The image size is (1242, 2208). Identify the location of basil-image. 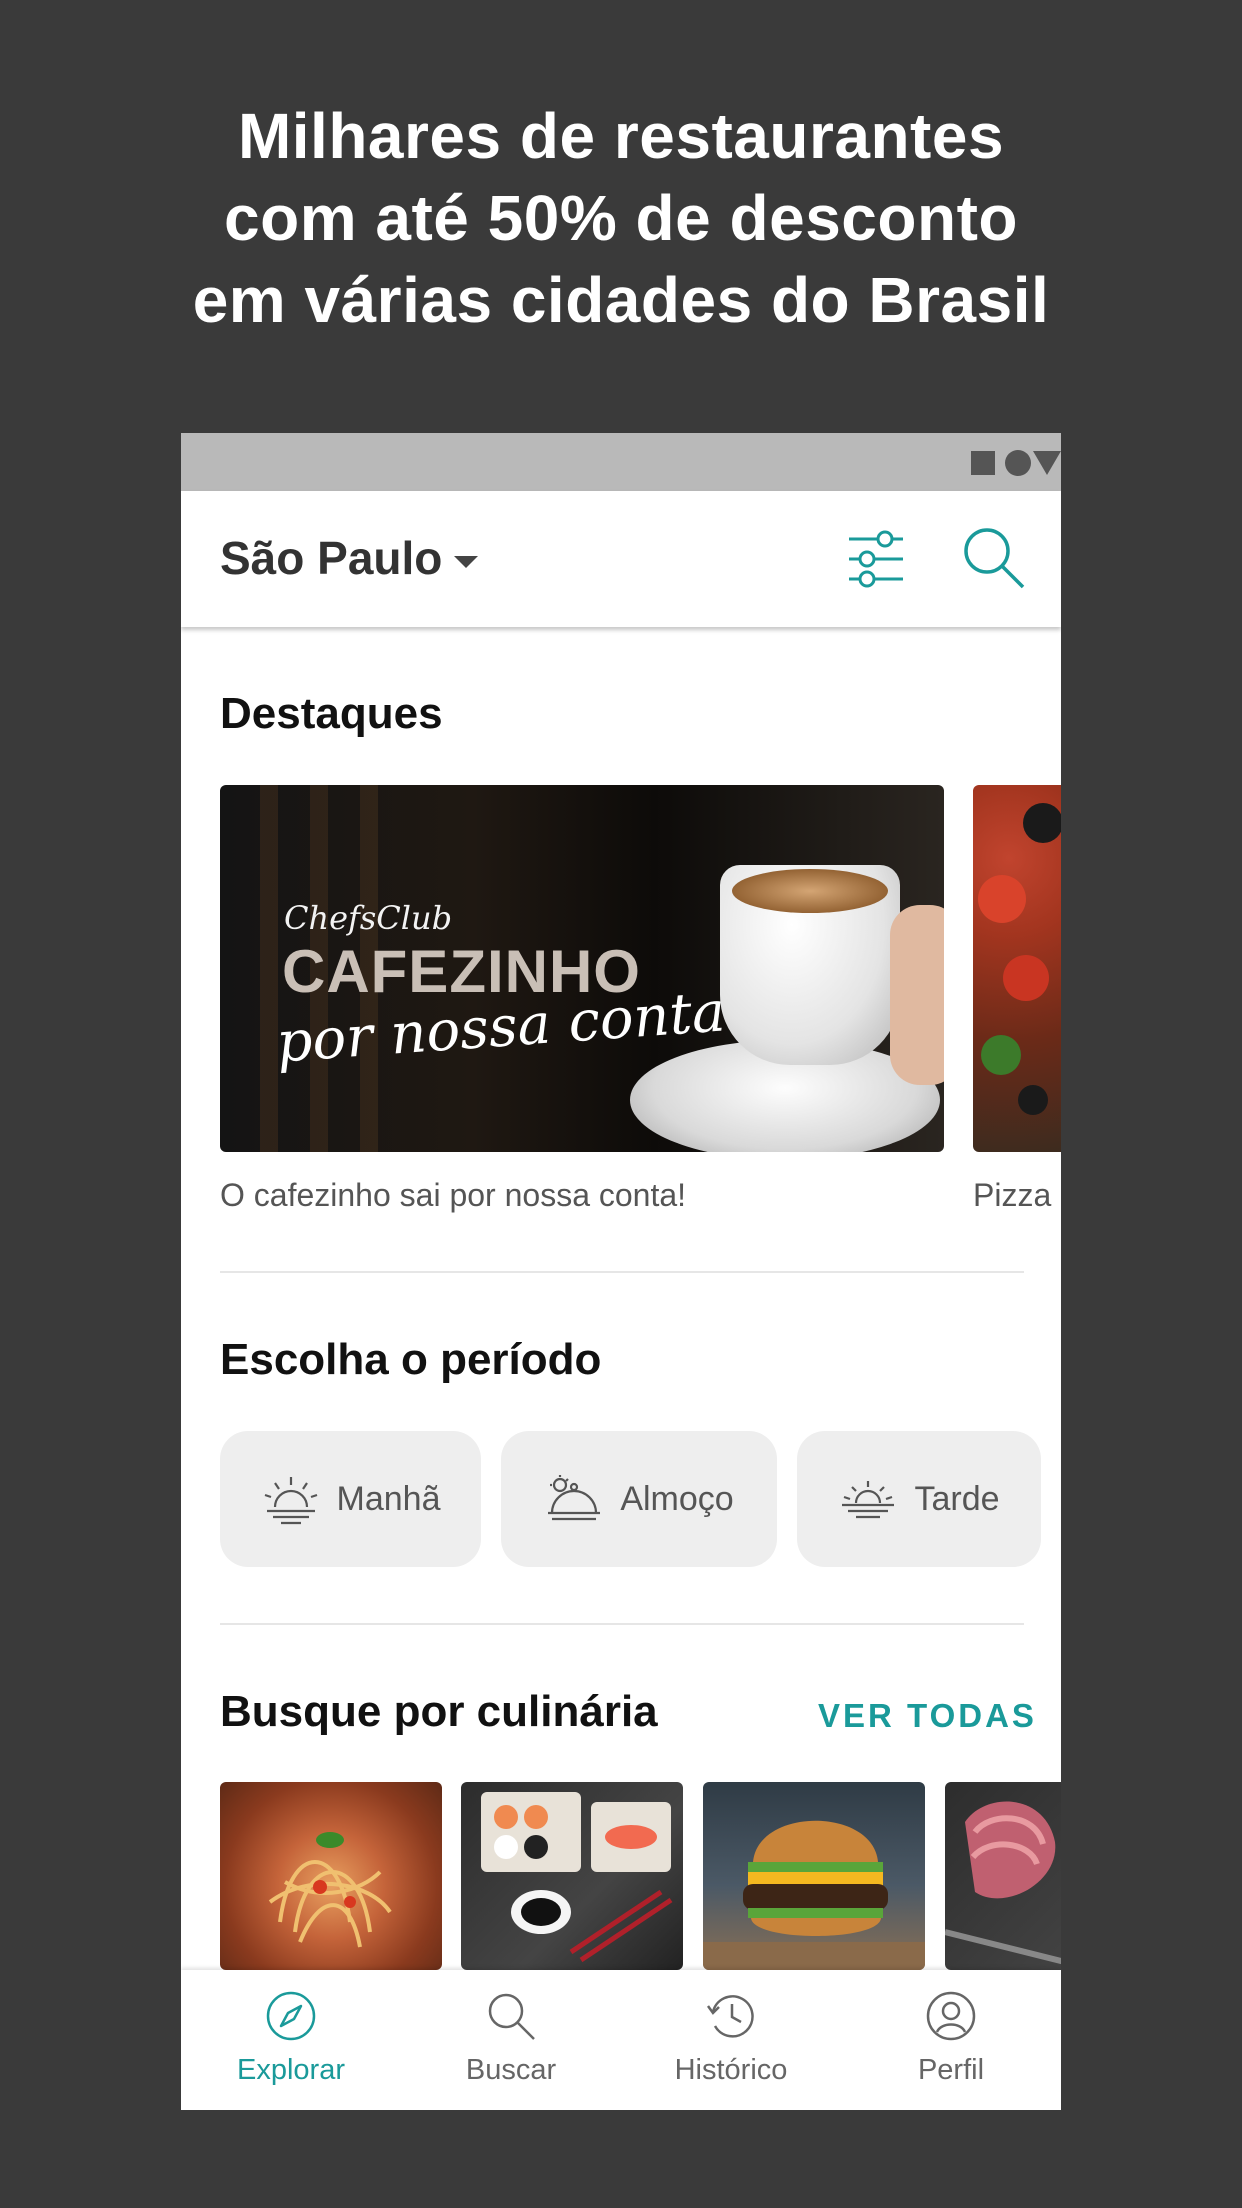
(1001, 1055).